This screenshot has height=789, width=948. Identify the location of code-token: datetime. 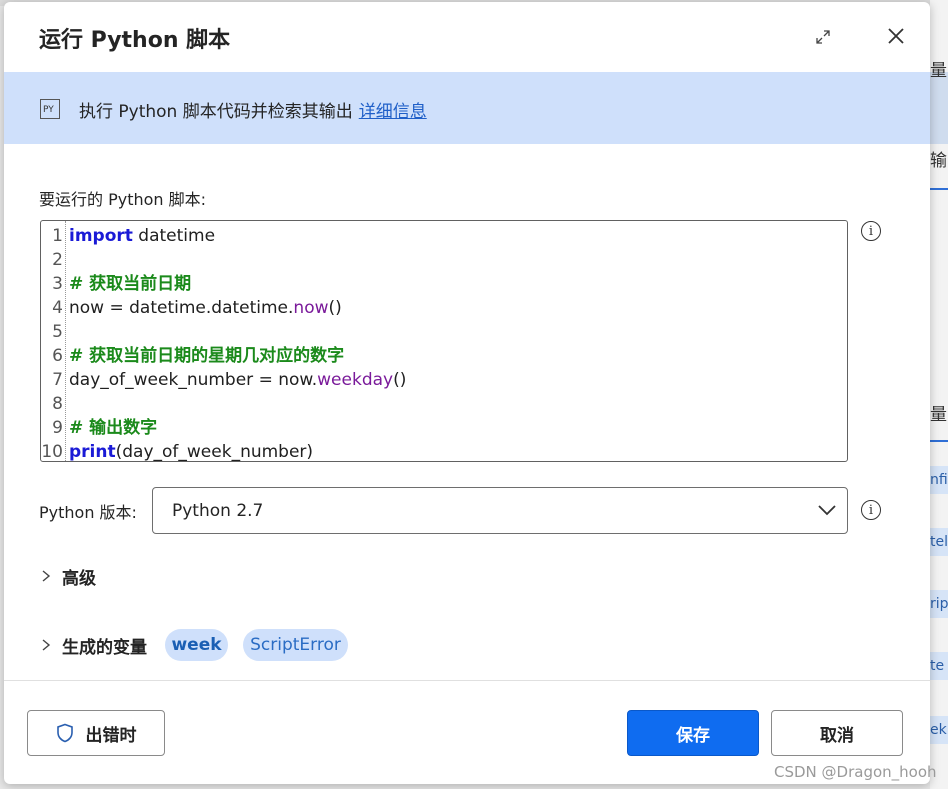
(174, 236).